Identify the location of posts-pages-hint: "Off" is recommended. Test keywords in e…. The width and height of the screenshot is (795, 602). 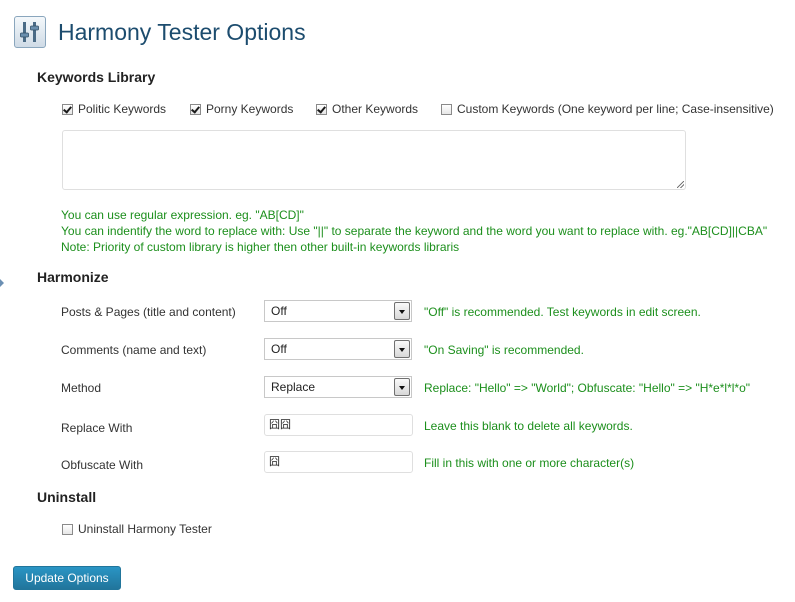
(562, 312).